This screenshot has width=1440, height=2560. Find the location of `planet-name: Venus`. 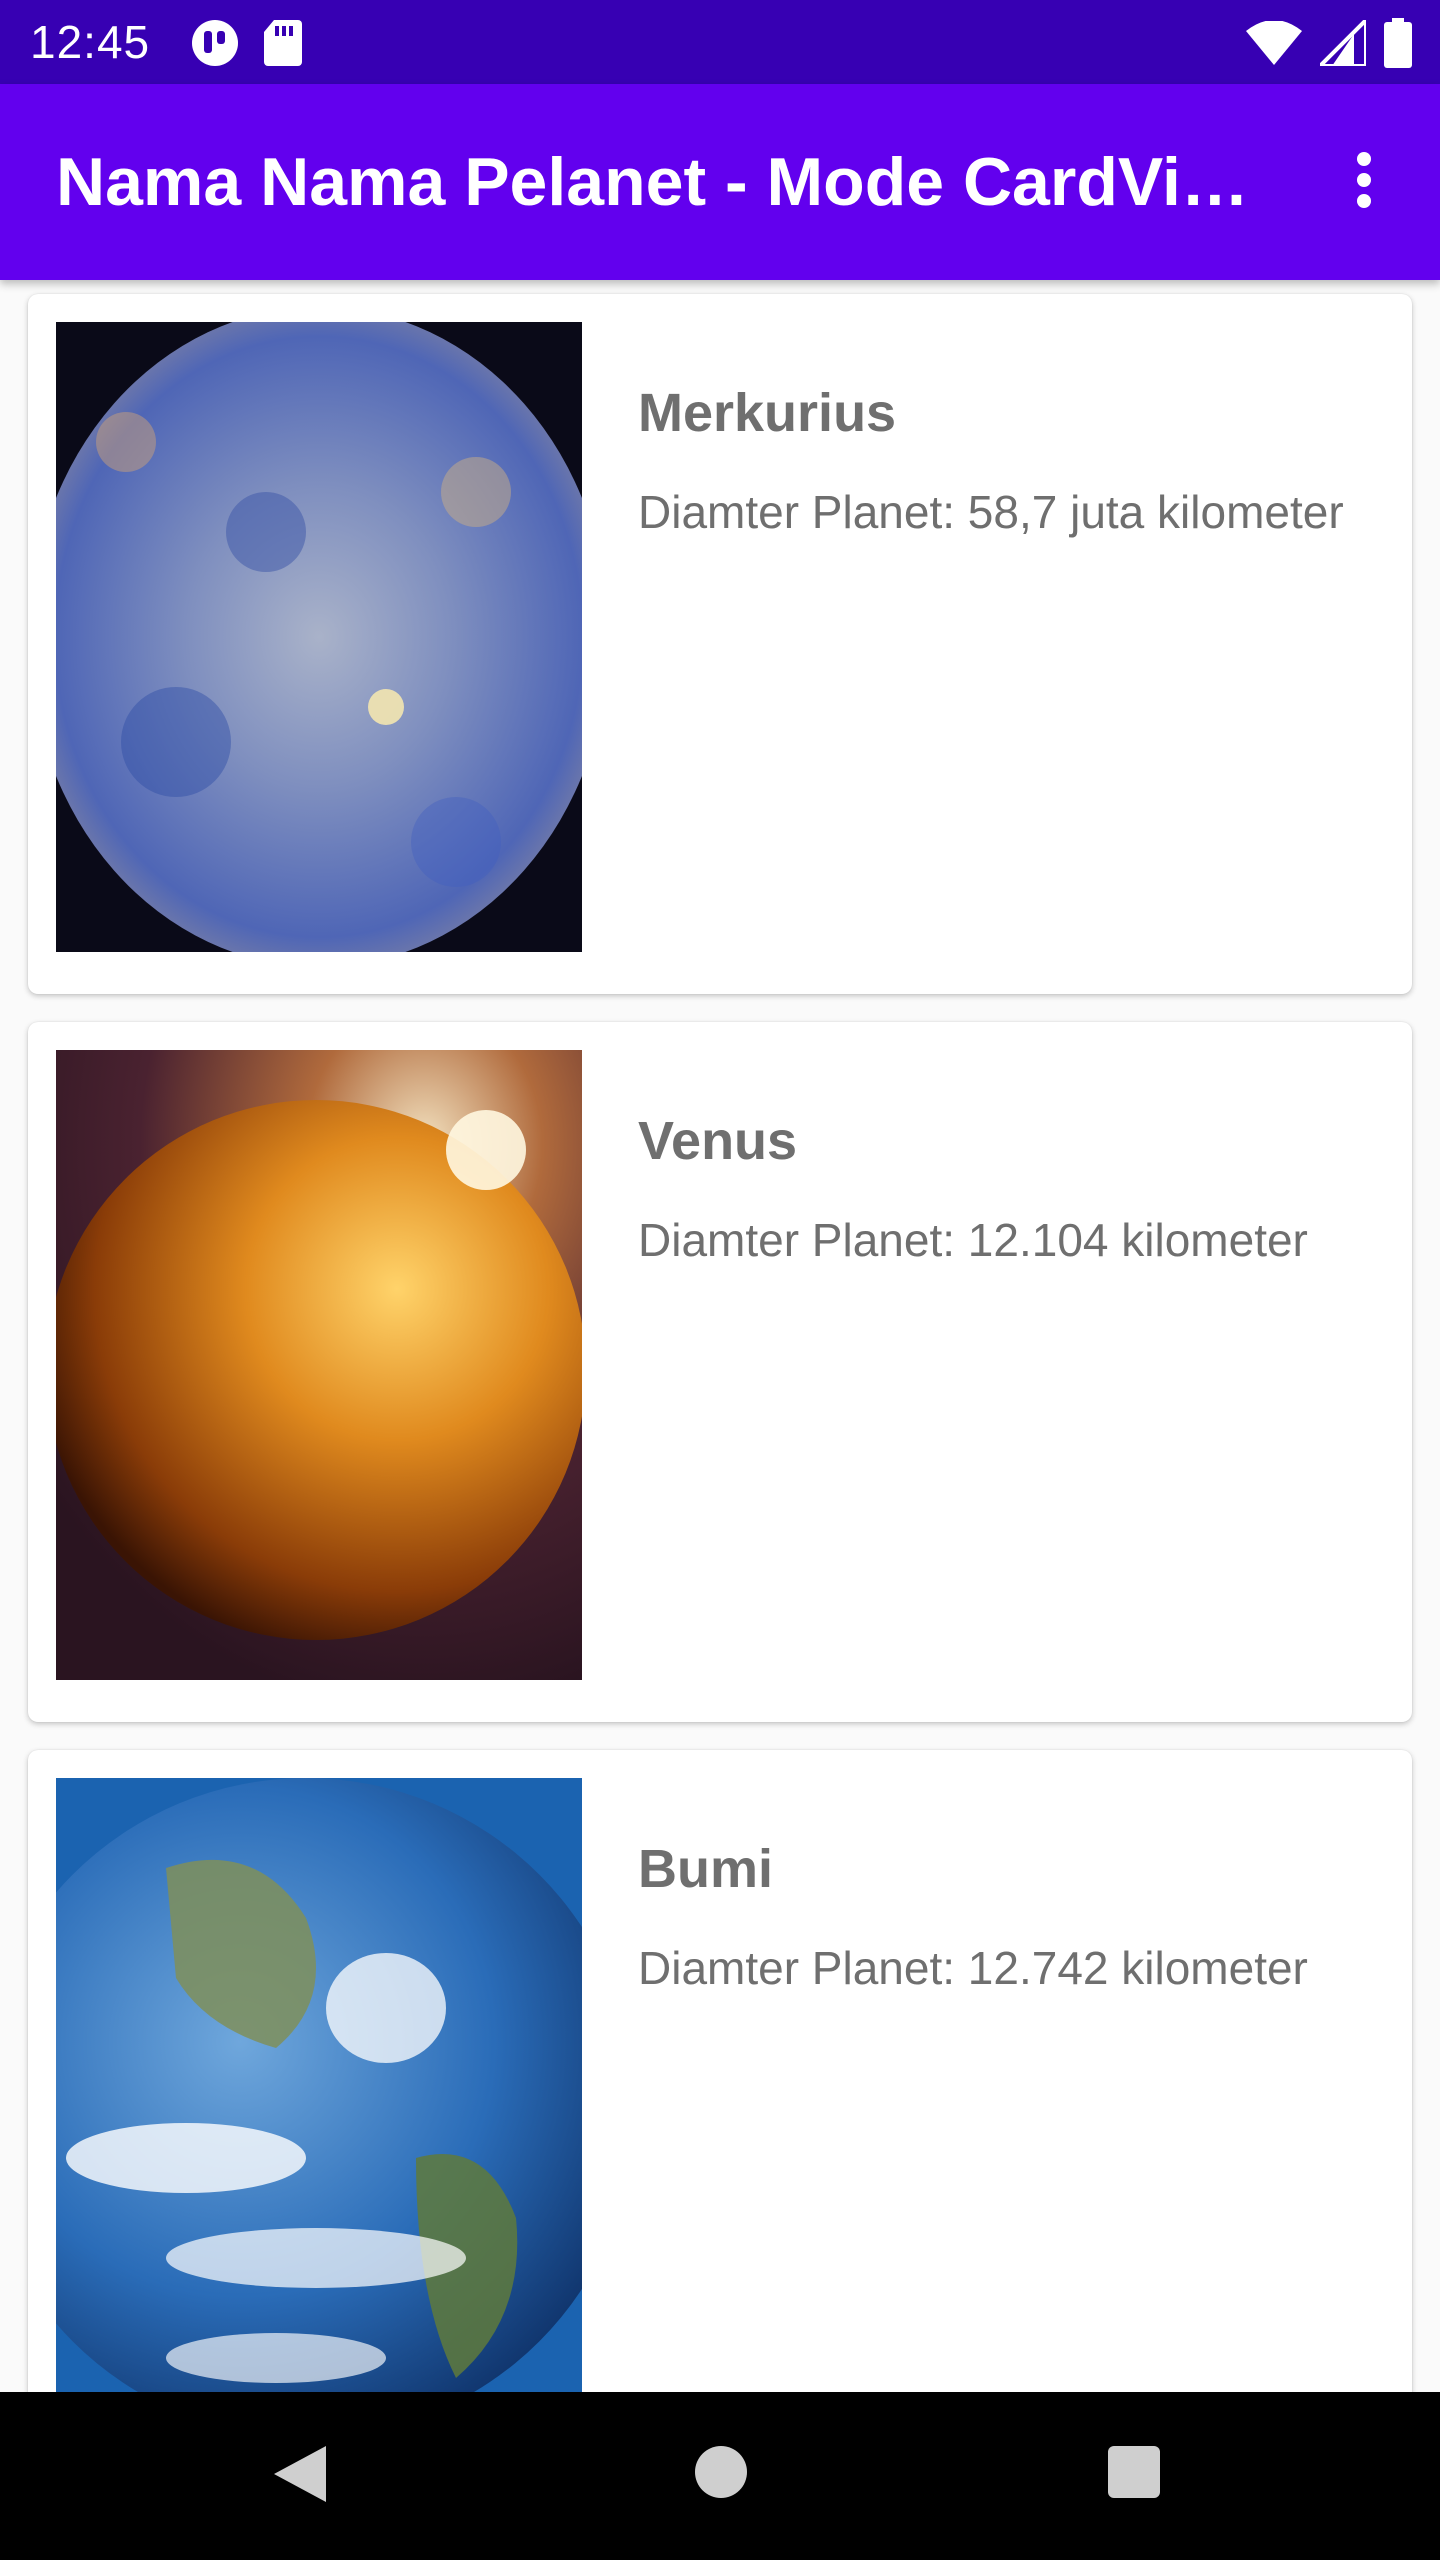

planet-name: Venus is located at coordinates (718, 1141).